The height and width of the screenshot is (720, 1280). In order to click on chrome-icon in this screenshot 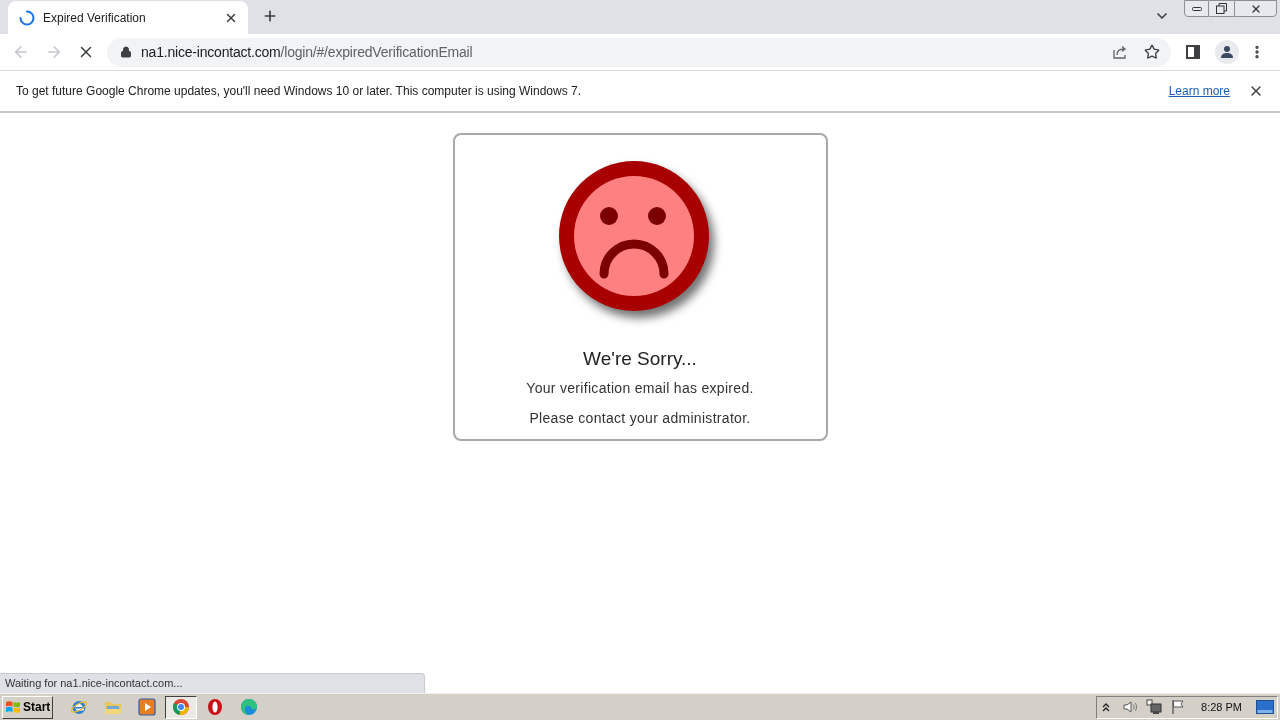, I will do `click(181, 707)`.